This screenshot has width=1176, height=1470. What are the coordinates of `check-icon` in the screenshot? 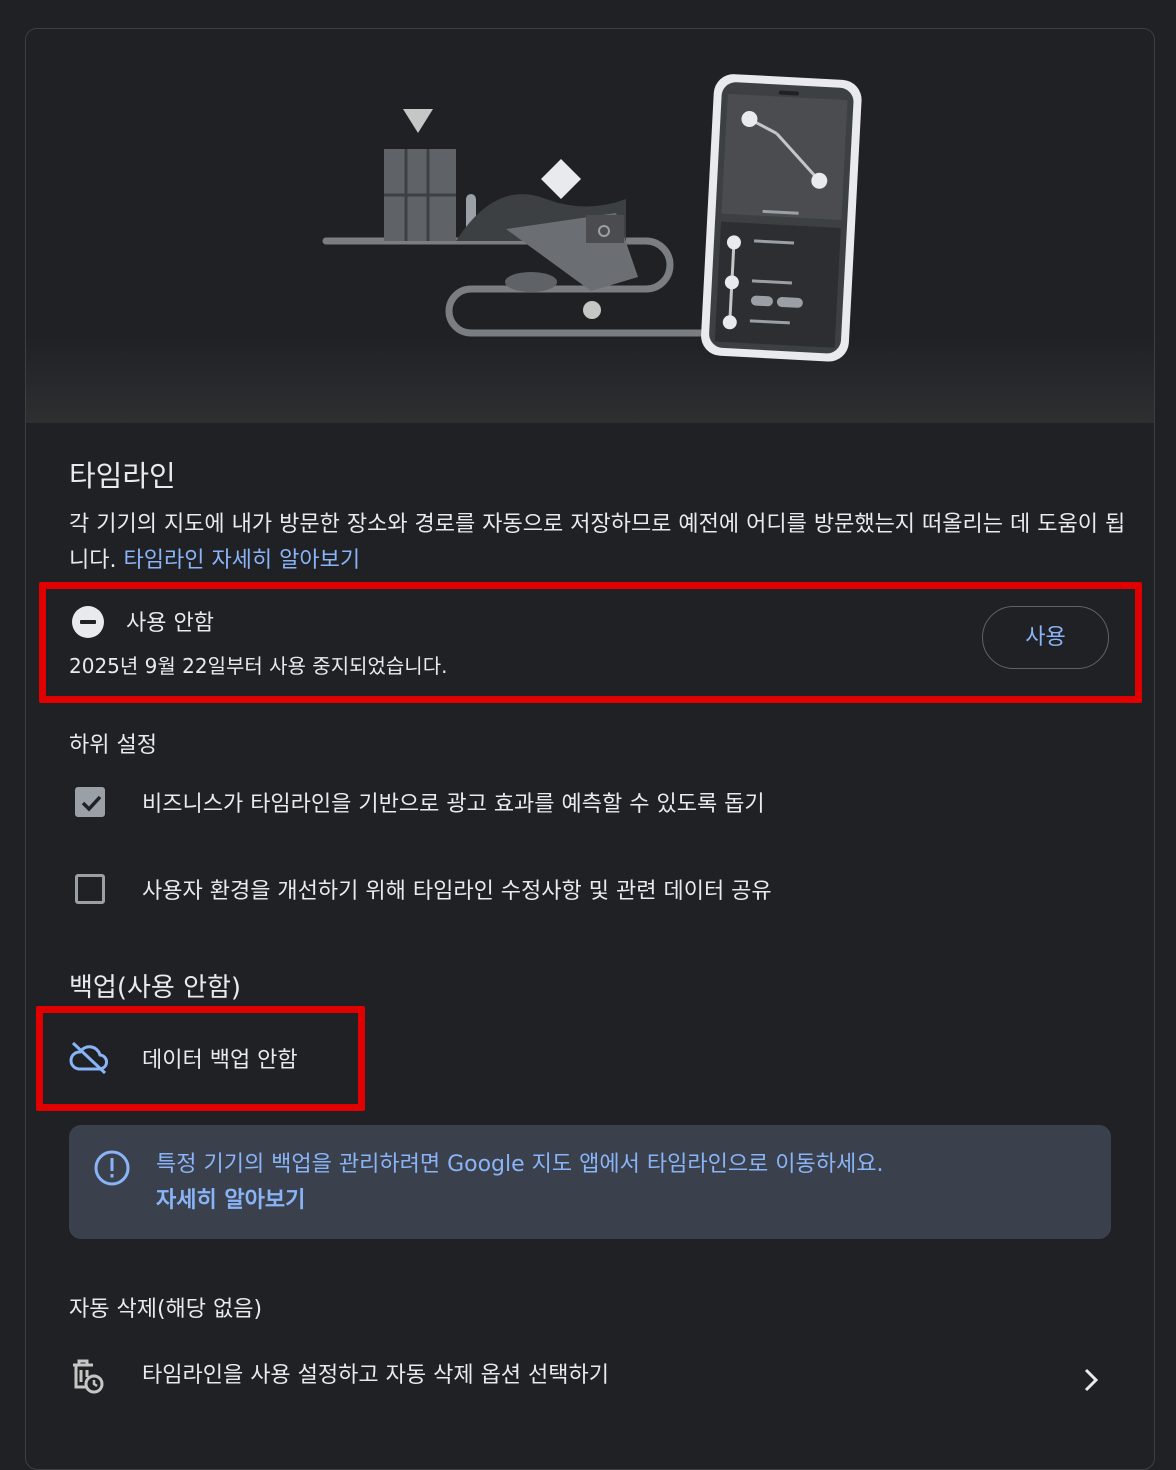 It's located at (91, 803).